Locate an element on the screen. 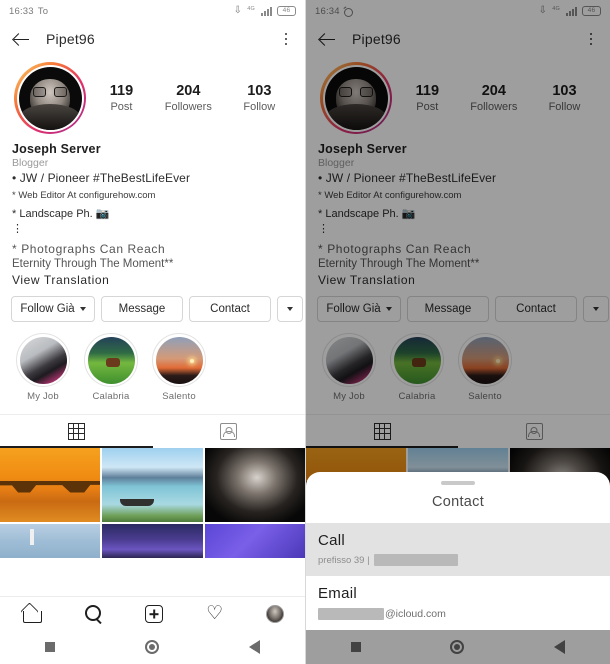  sheet-row-email: Email @icloud.com is located at coordinates (458, 603).